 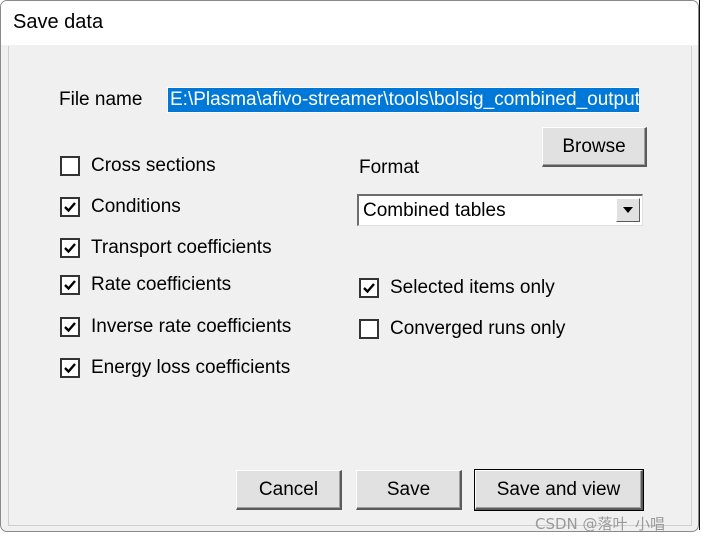 What do you see at coordinates (369, 329) in the screenshot?
I see `converged-runs-only-checkbox` at bounding box center [369, 329].